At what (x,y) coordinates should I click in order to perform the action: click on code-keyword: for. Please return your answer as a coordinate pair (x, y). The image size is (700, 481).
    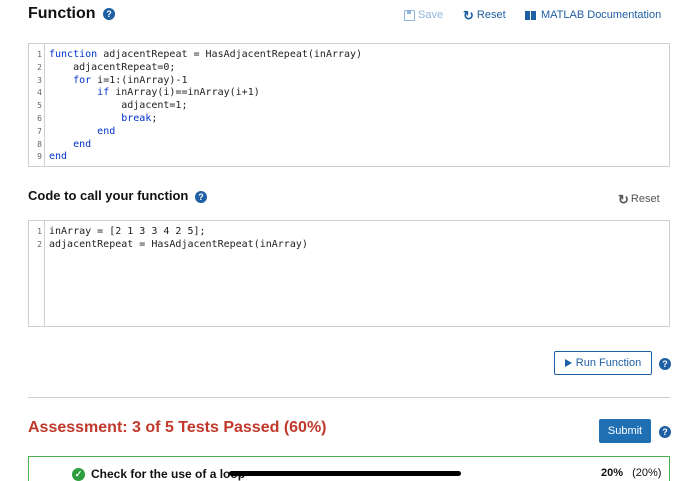
    Looking at the image, I should click on (82, 80).